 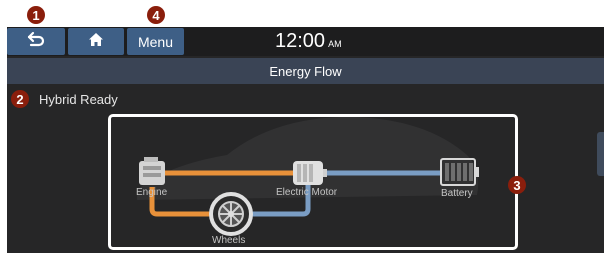 What do you see at coordinates (229, 240) in the screenshot?
I see `wheels-label: Wheels` at bounding box center [229, 240].